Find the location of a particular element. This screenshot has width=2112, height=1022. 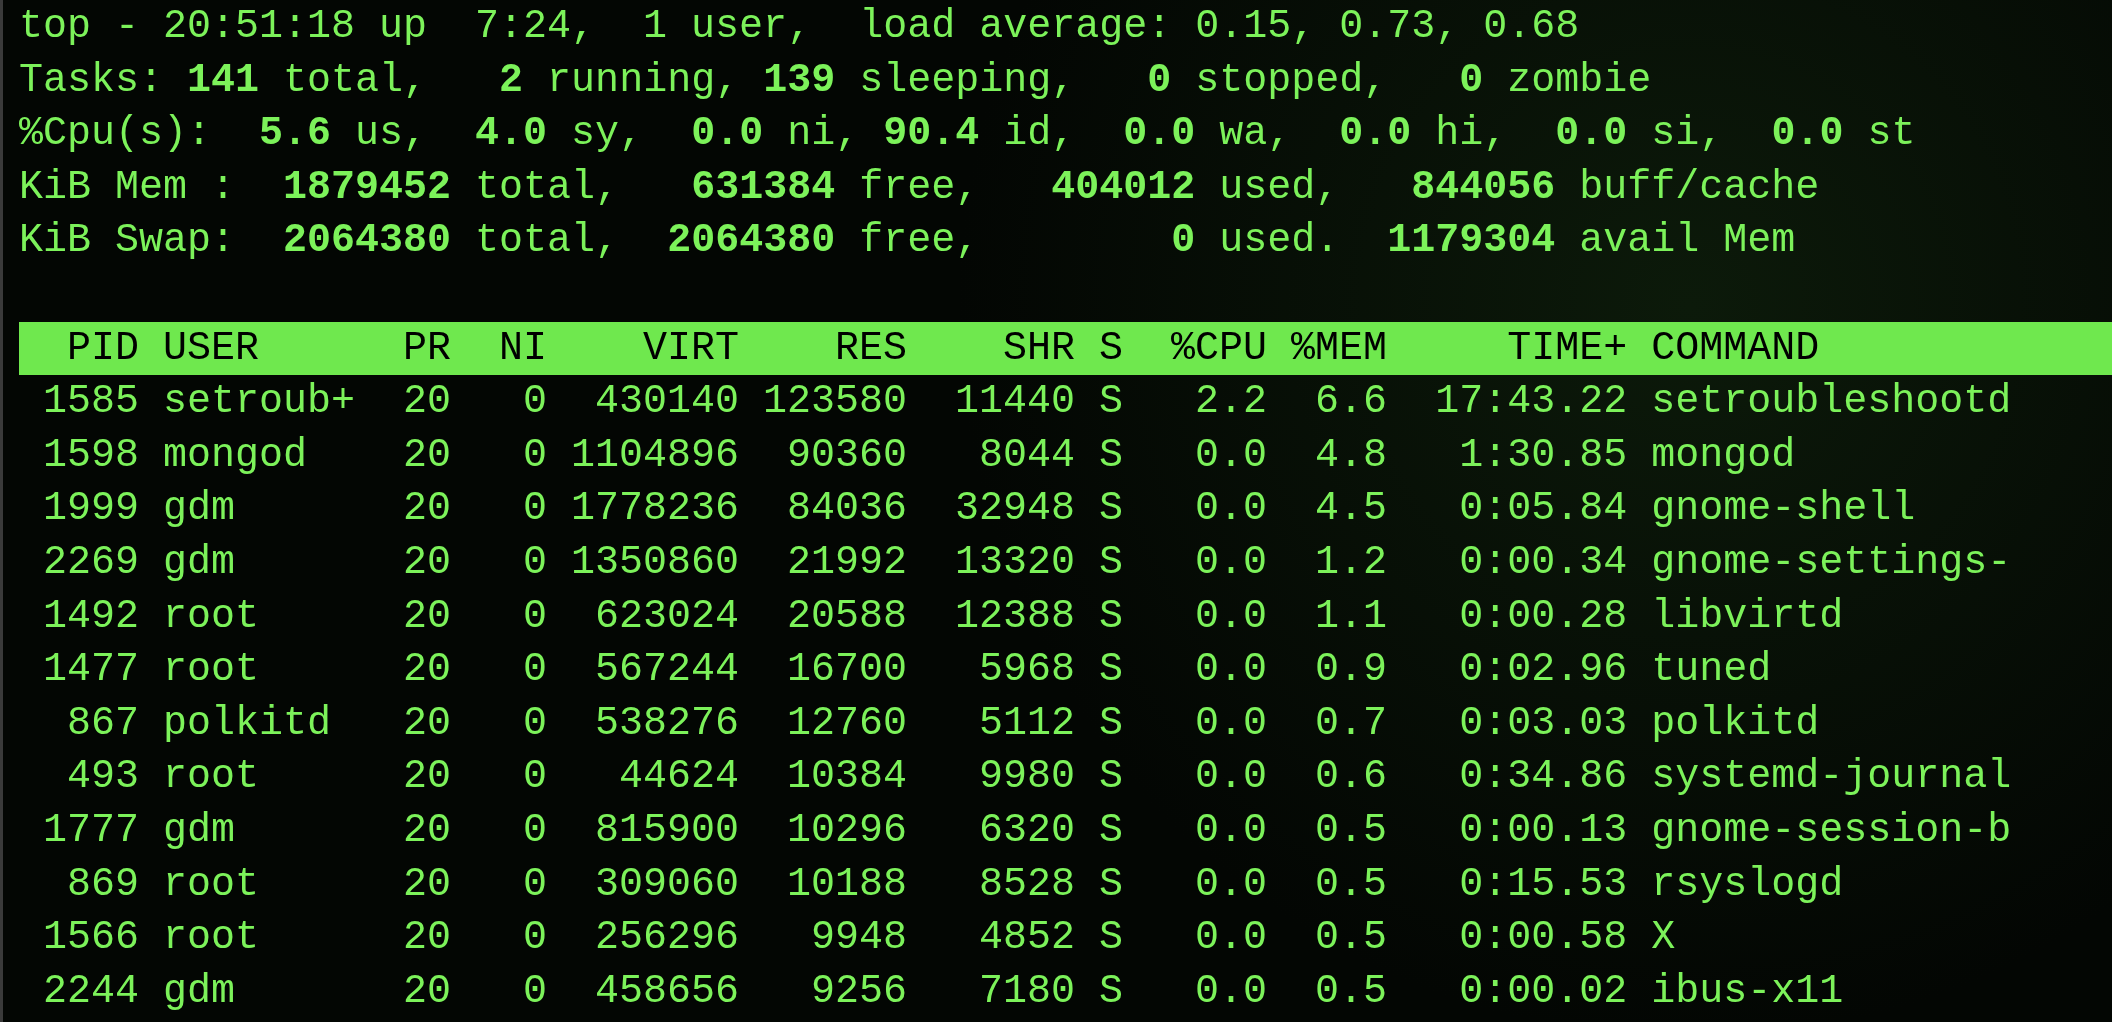

table-cell-text: 10384 is located at coordinates (847, 777).